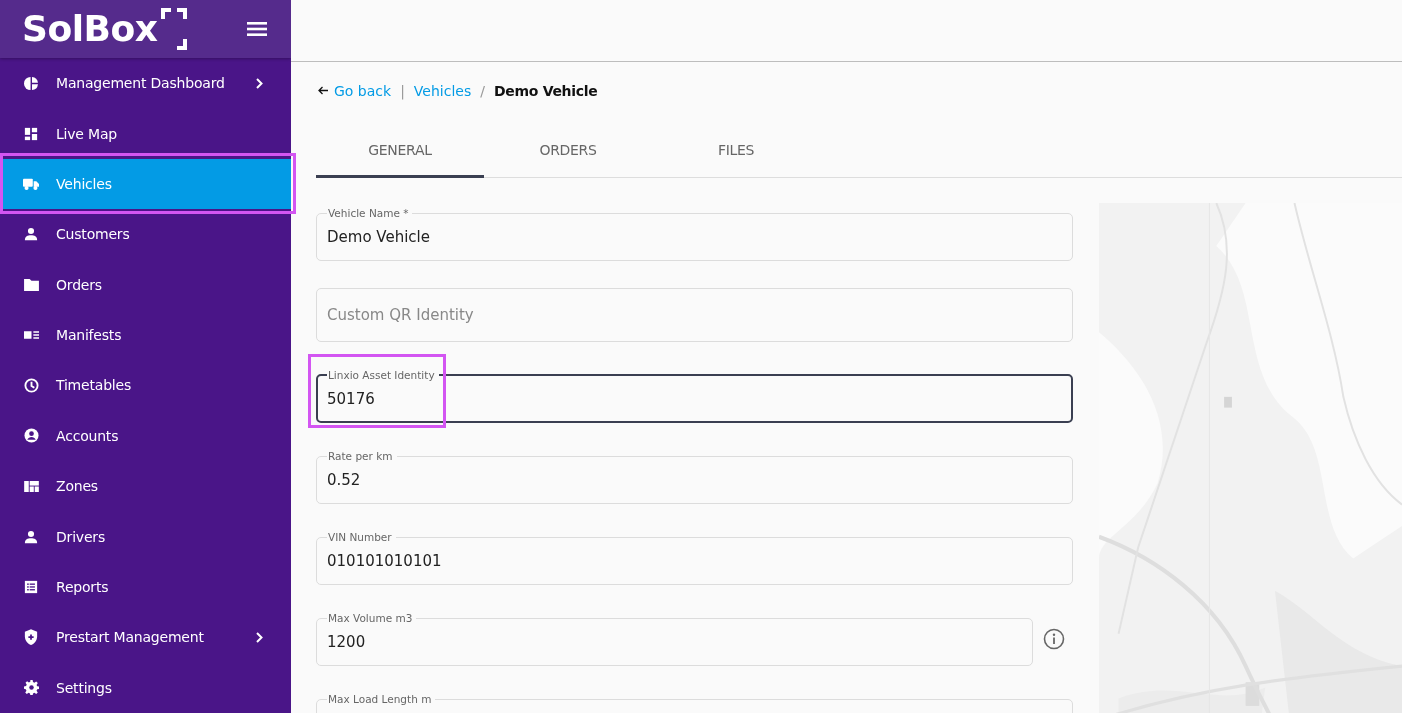 The width and height of the screenshot is (1402, 713). What do you see at coordinates (360, 537) in the screenshot?
I see `field-label: VIN Number` at bounding box center [360, 537].